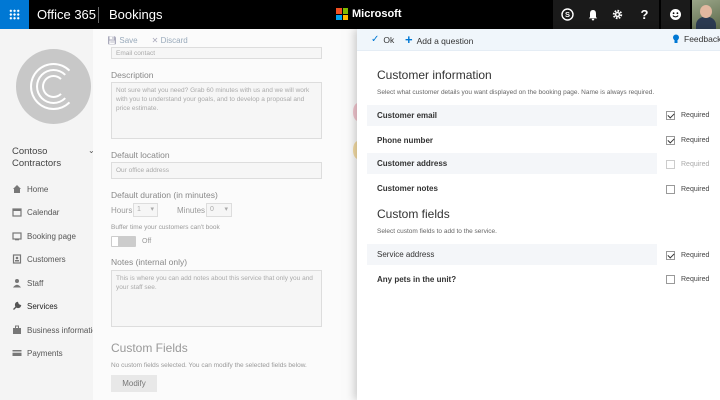  Describe the element at coordinates (51, 236) in the screenshot. I see `nav-item-label: Booking page` at that location.